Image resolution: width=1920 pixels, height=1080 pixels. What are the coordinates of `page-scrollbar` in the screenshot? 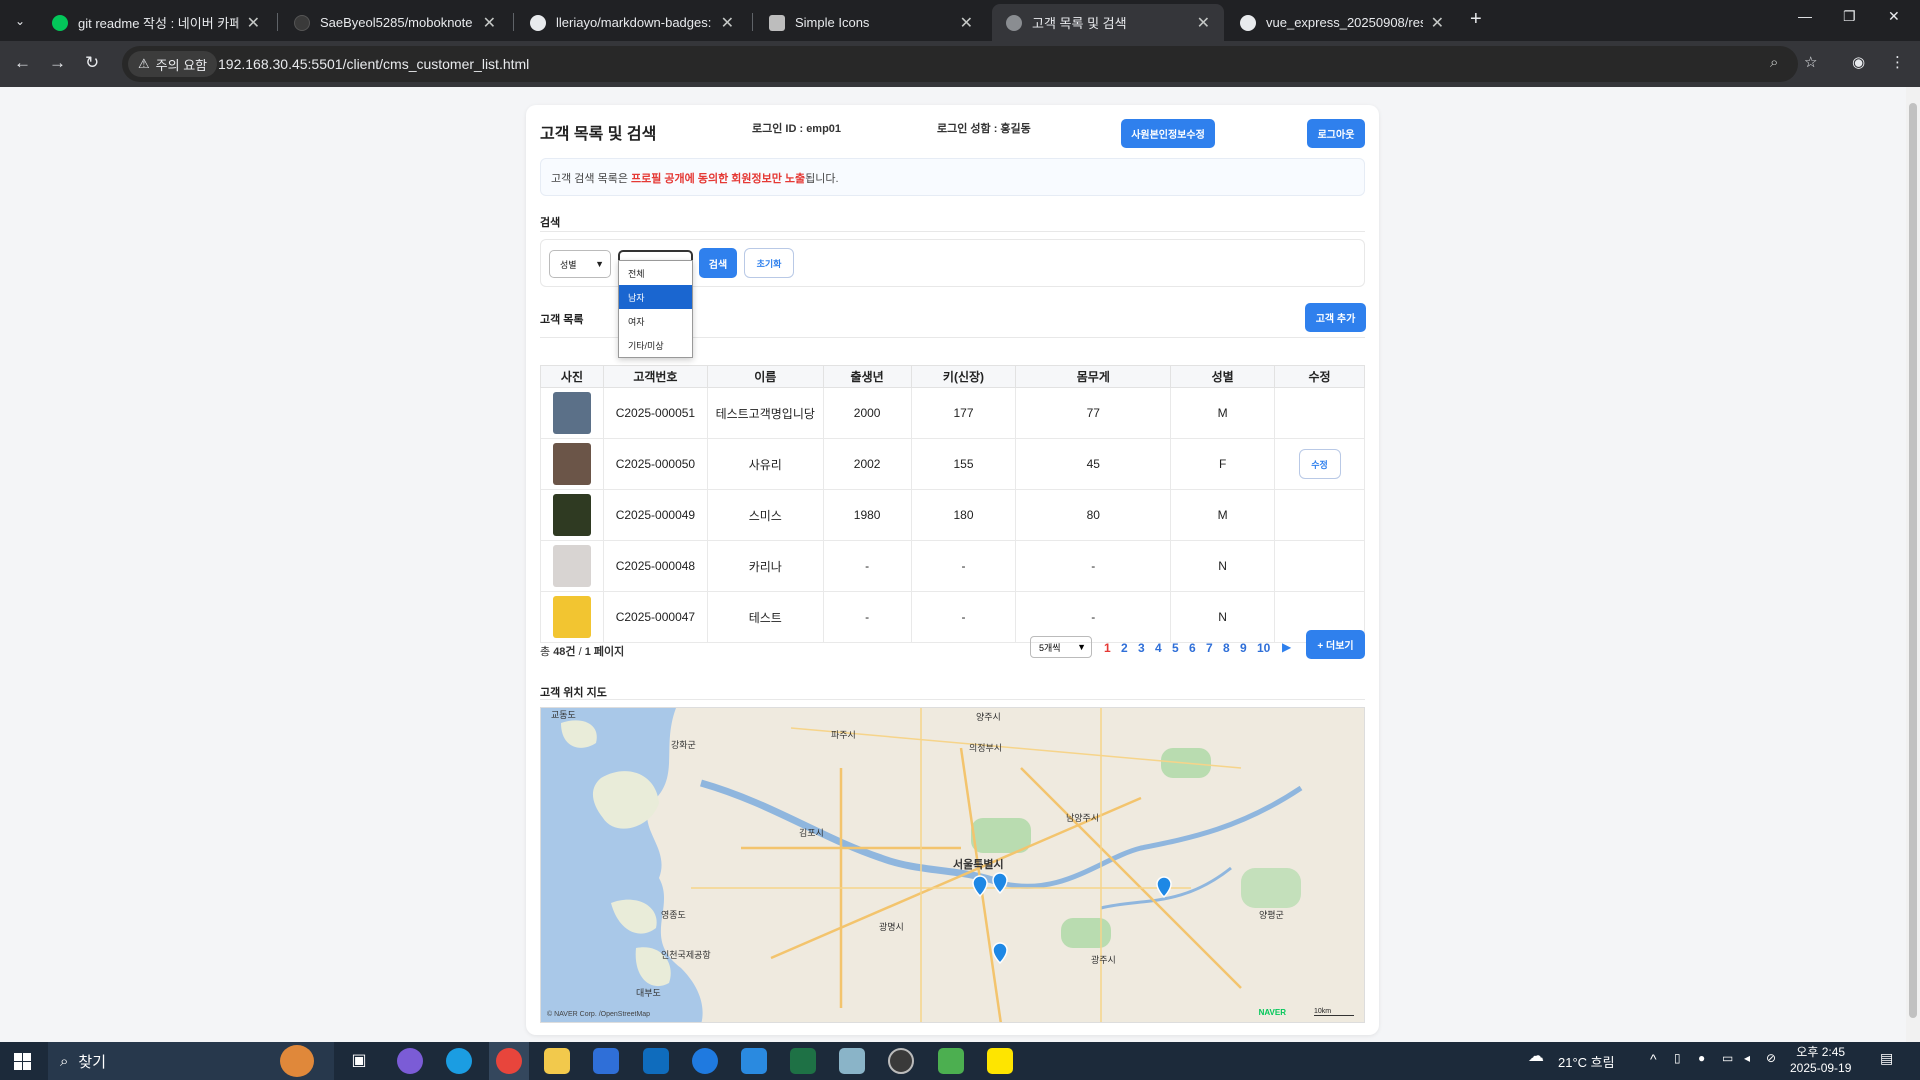 It's located at (1913, 564).